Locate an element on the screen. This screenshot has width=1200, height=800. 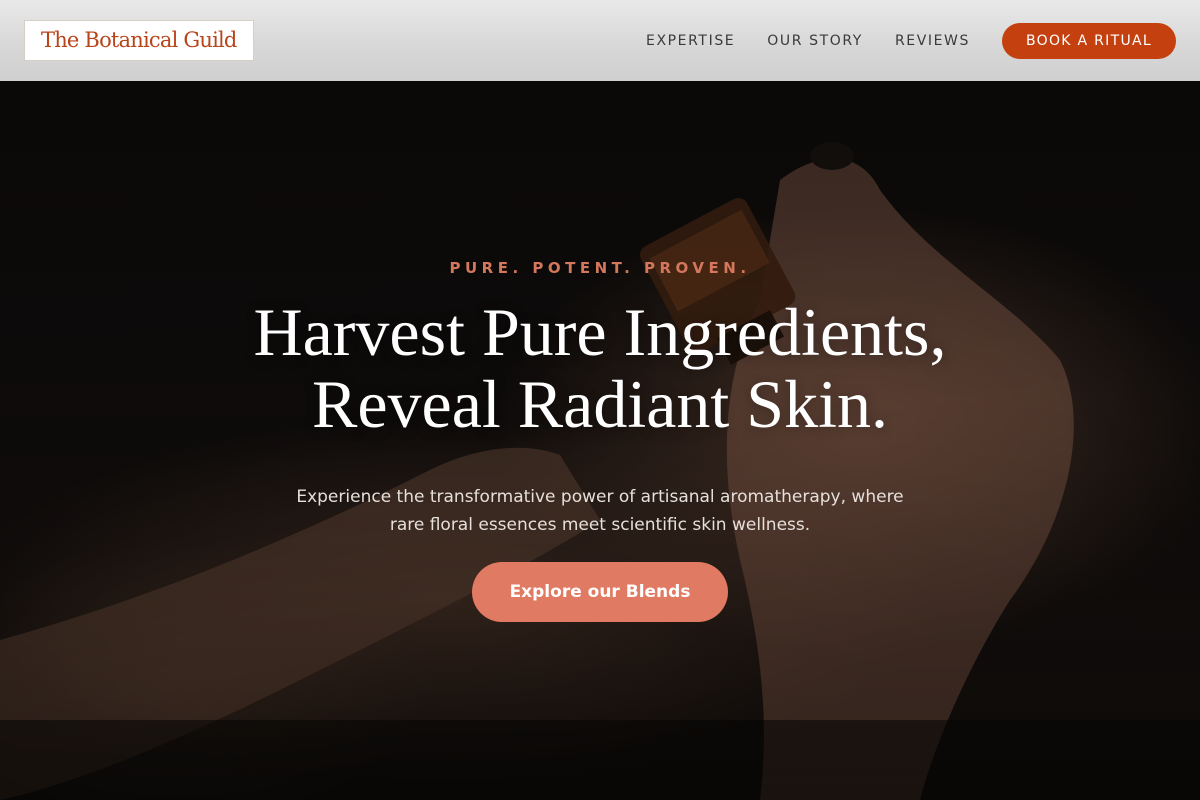
nav-link-our-story: OUR STORY is located at coordinates (815, 41).